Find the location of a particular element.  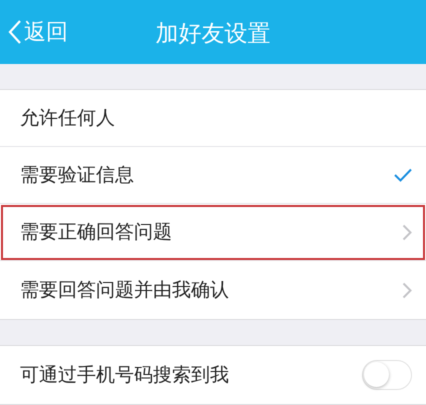

back-chevron-icon is located at coordinates (15, 32).